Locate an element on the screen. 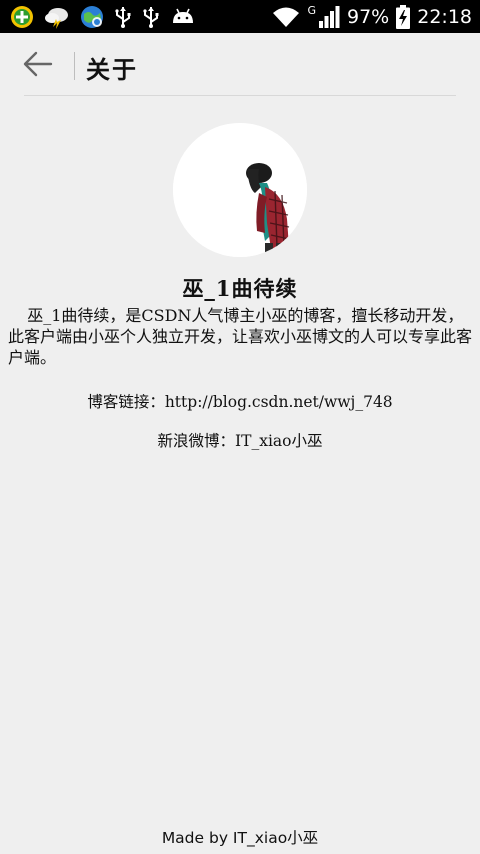 The height and width of the screenshot is (854, 480). battery-percent: 97% is located at coordinates (368, 16).